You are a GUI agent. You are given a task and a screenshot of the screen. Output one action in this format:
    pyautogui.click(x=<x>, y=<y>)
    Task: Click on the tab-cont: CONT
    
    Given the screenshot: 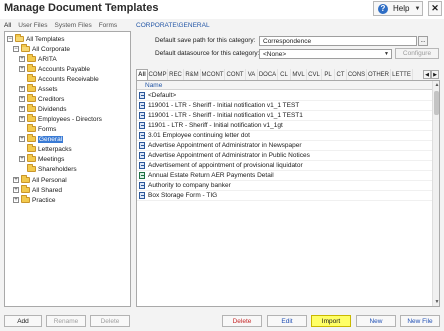 What is the action you would take?
    pyautogui.click(x=235, y=74)
    